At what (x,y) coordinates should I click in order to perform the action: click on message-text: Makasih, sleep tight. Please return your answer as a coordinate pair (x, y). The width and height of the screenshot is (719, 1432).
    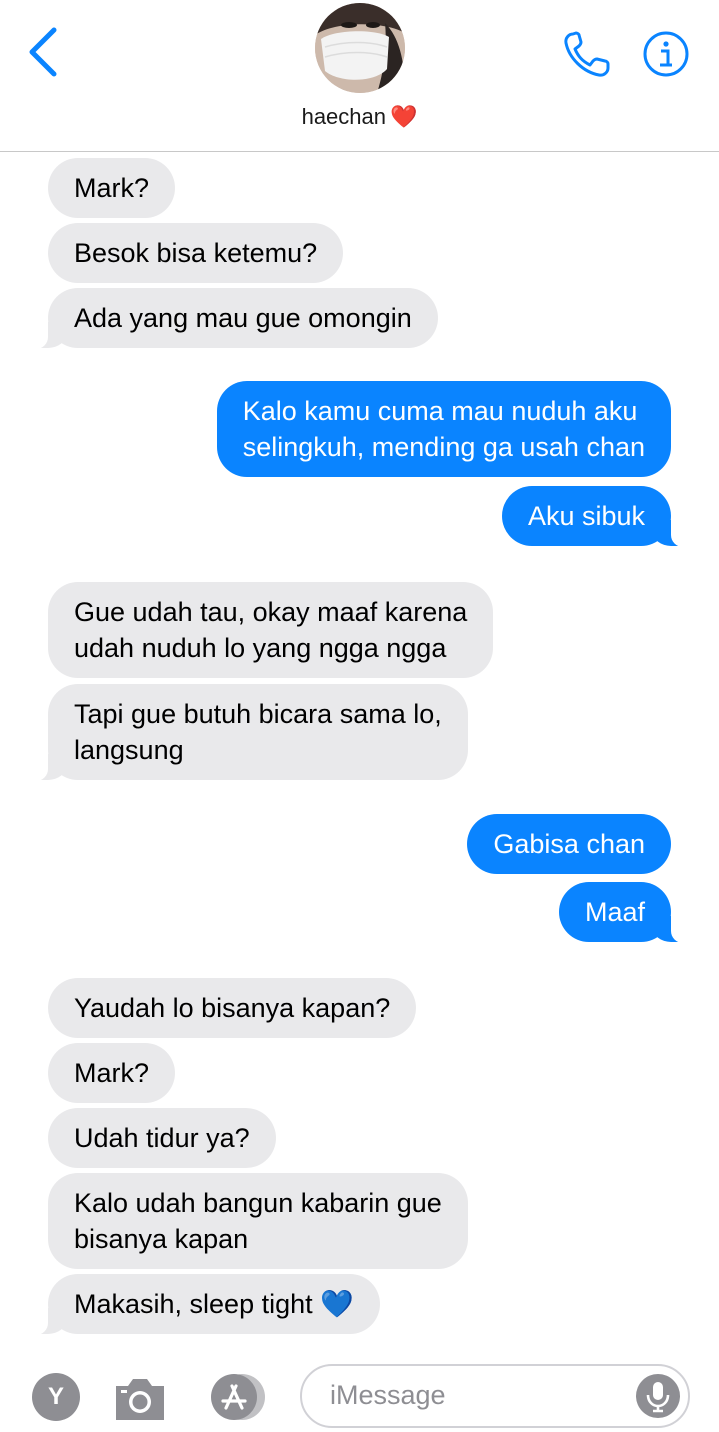
    Looking at the image, I should click on (193, 1304).